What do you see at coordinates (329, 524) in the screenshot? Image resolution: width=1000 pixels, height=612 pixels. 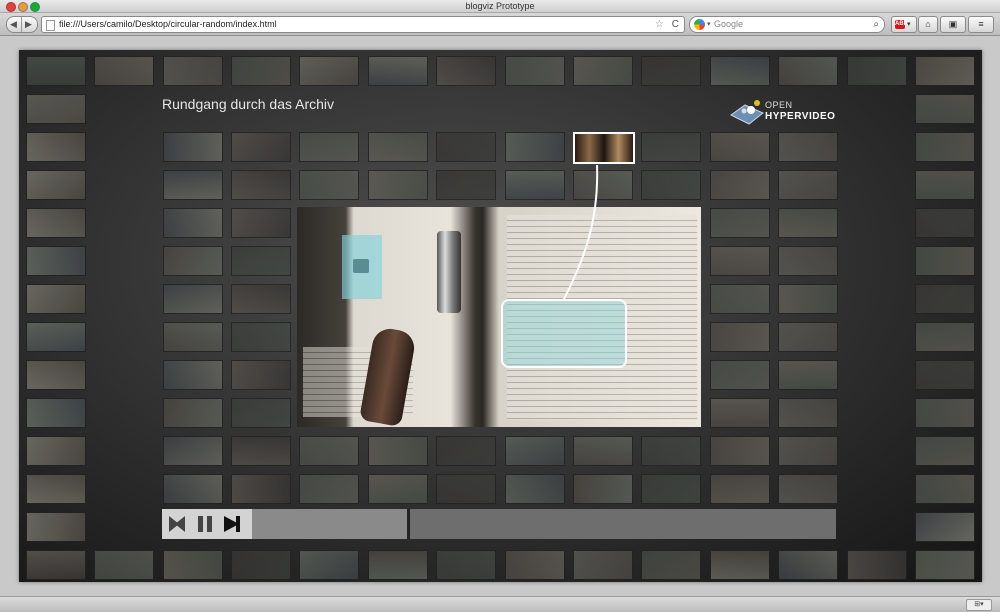 I see `progress-fill` at bounding box center [329, 524].